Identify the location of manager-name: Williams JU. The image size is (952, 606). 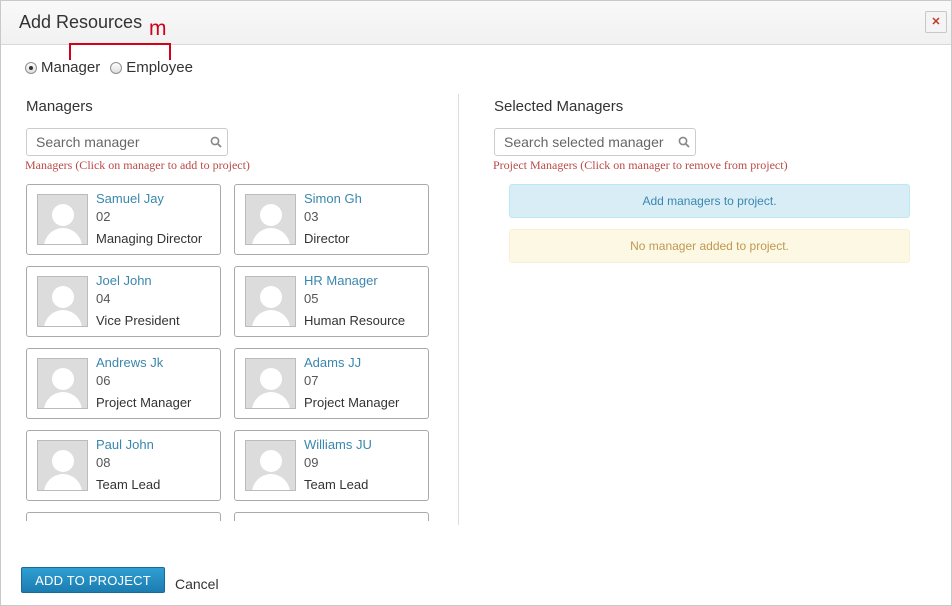
(338, 444).